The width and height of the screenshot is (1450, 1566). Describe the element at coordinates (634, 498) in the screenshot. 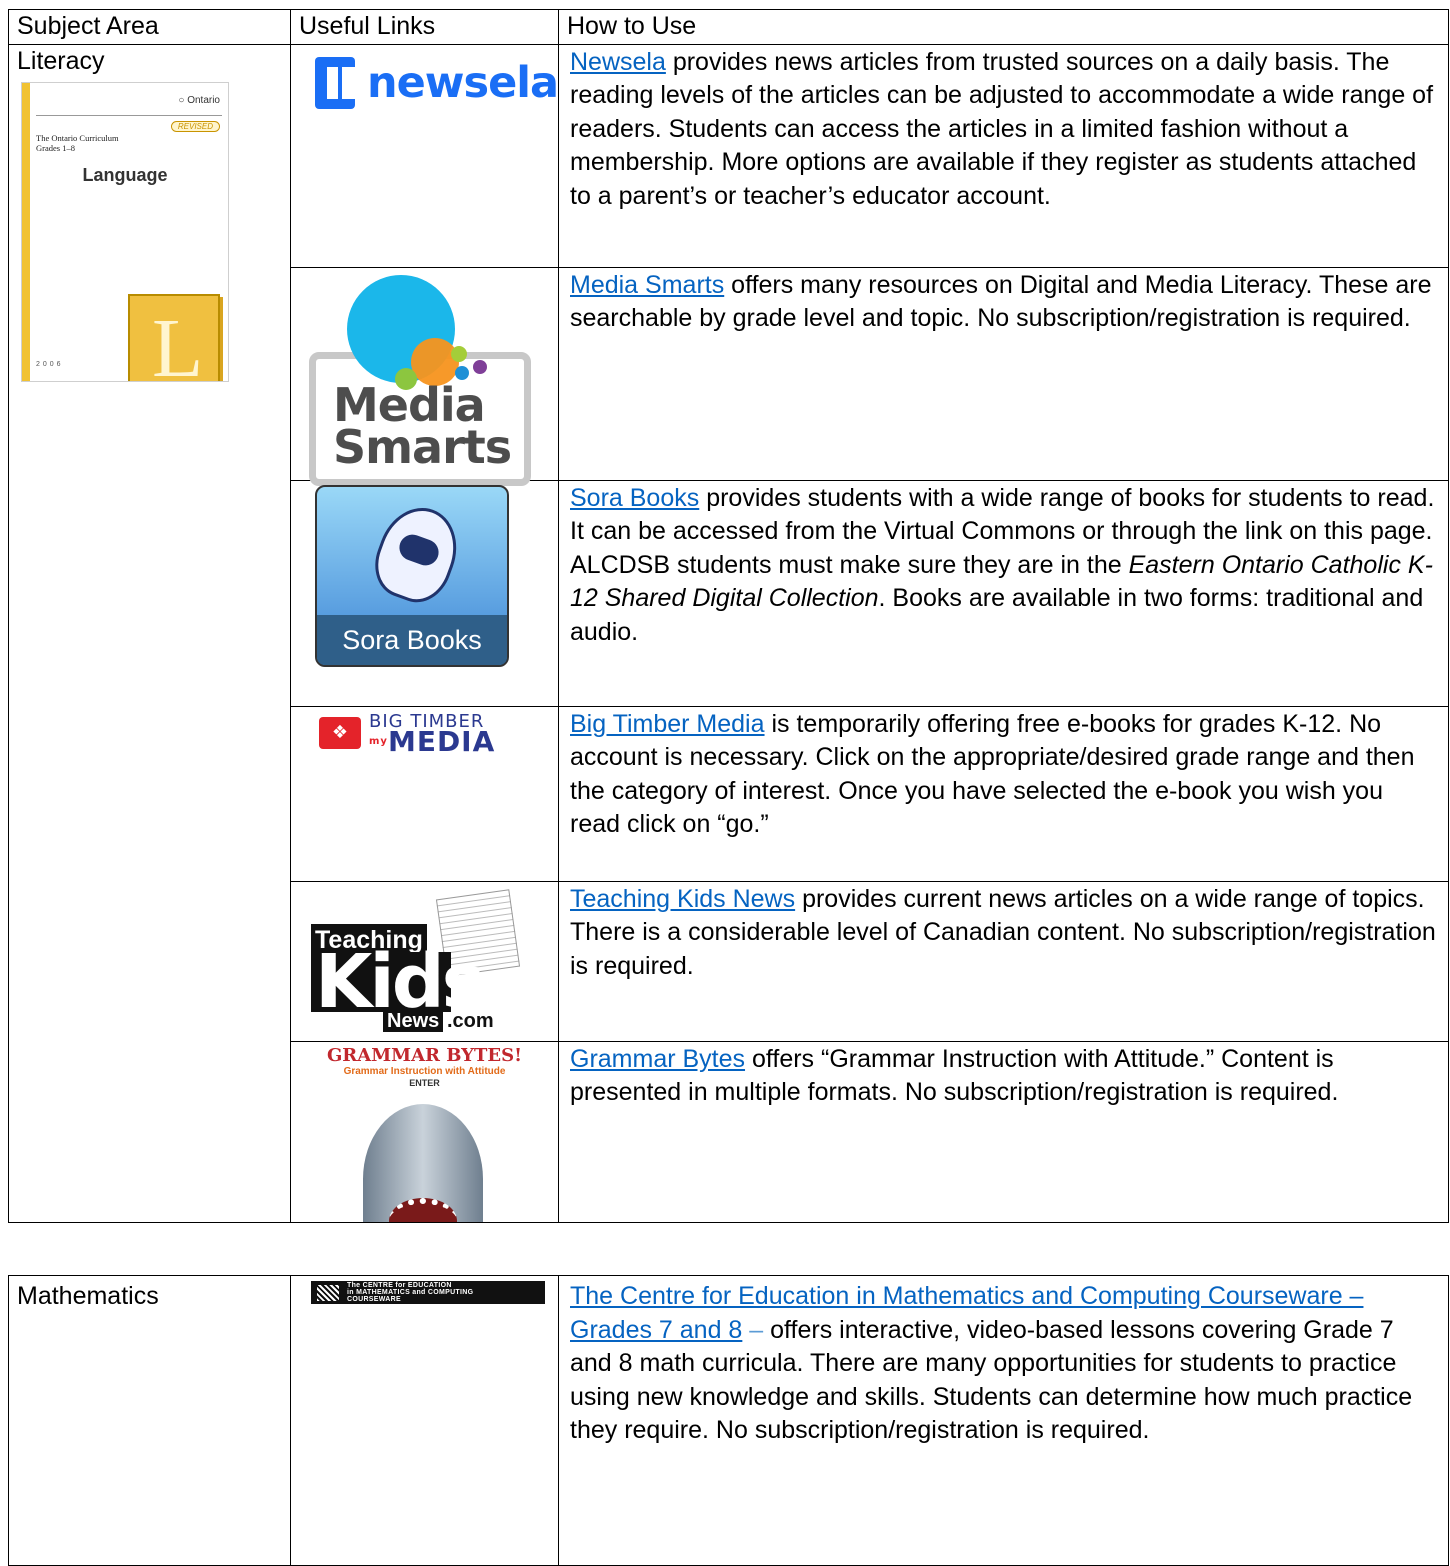

I see `sora-books-link: Sora Books` at that location.